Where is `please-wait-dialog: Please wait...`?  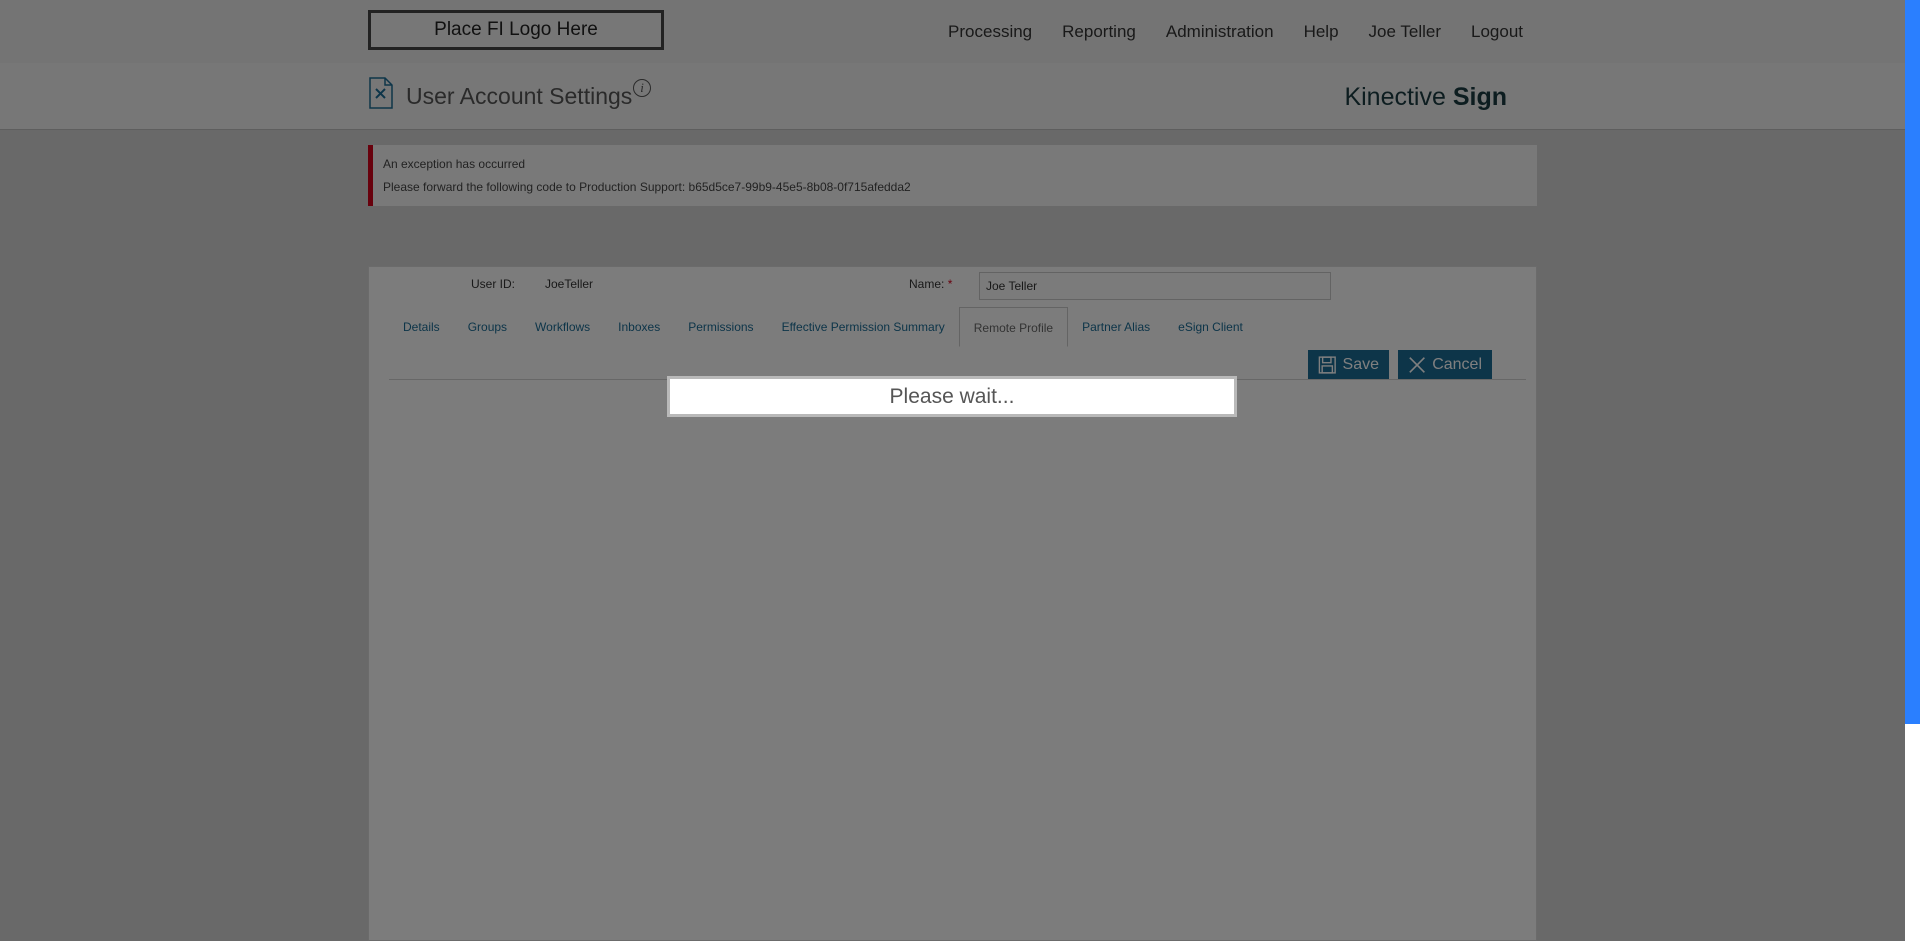
please-wait-dialog: Please wait... is located at coordinates (952, 396).